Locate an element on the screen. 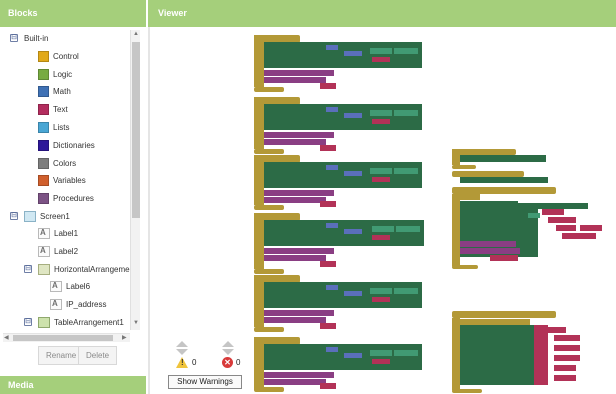  error-icon: ✕ is located at coordinates (227, 362).